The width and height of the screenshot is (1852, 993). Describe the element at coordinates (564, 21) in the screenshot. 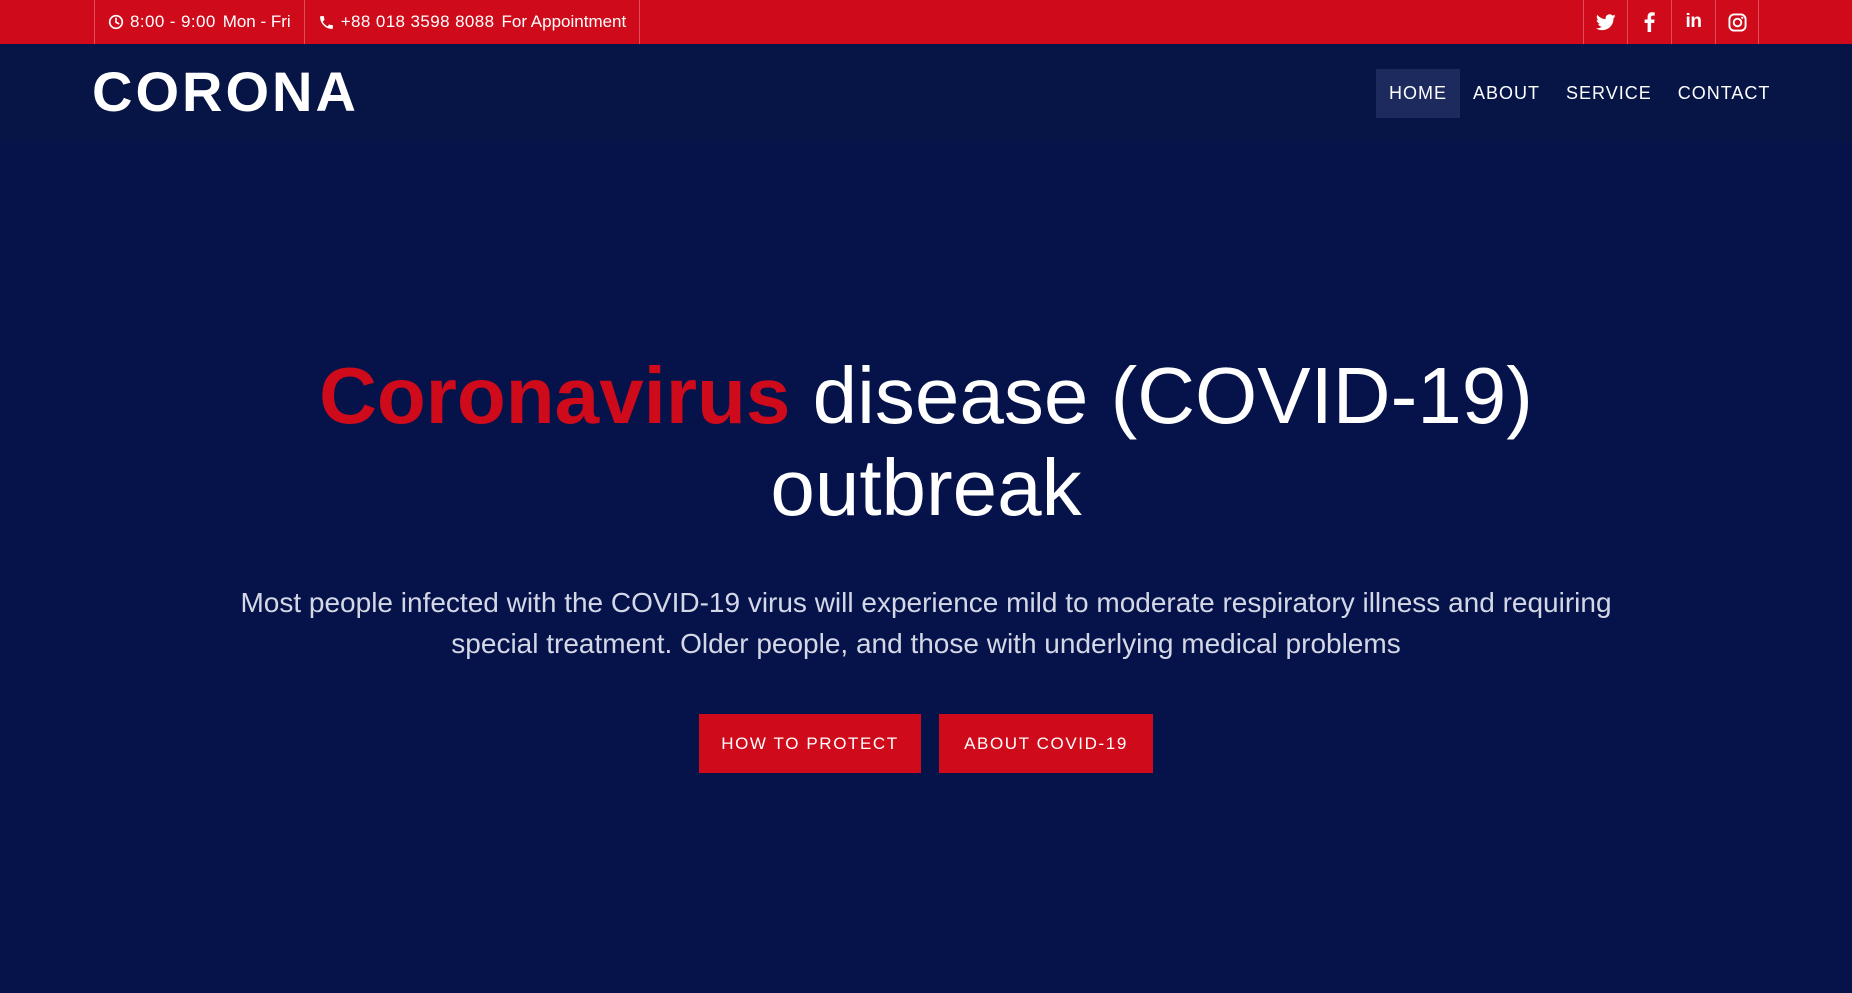

I see `phone-note: For Appointment` at that location.